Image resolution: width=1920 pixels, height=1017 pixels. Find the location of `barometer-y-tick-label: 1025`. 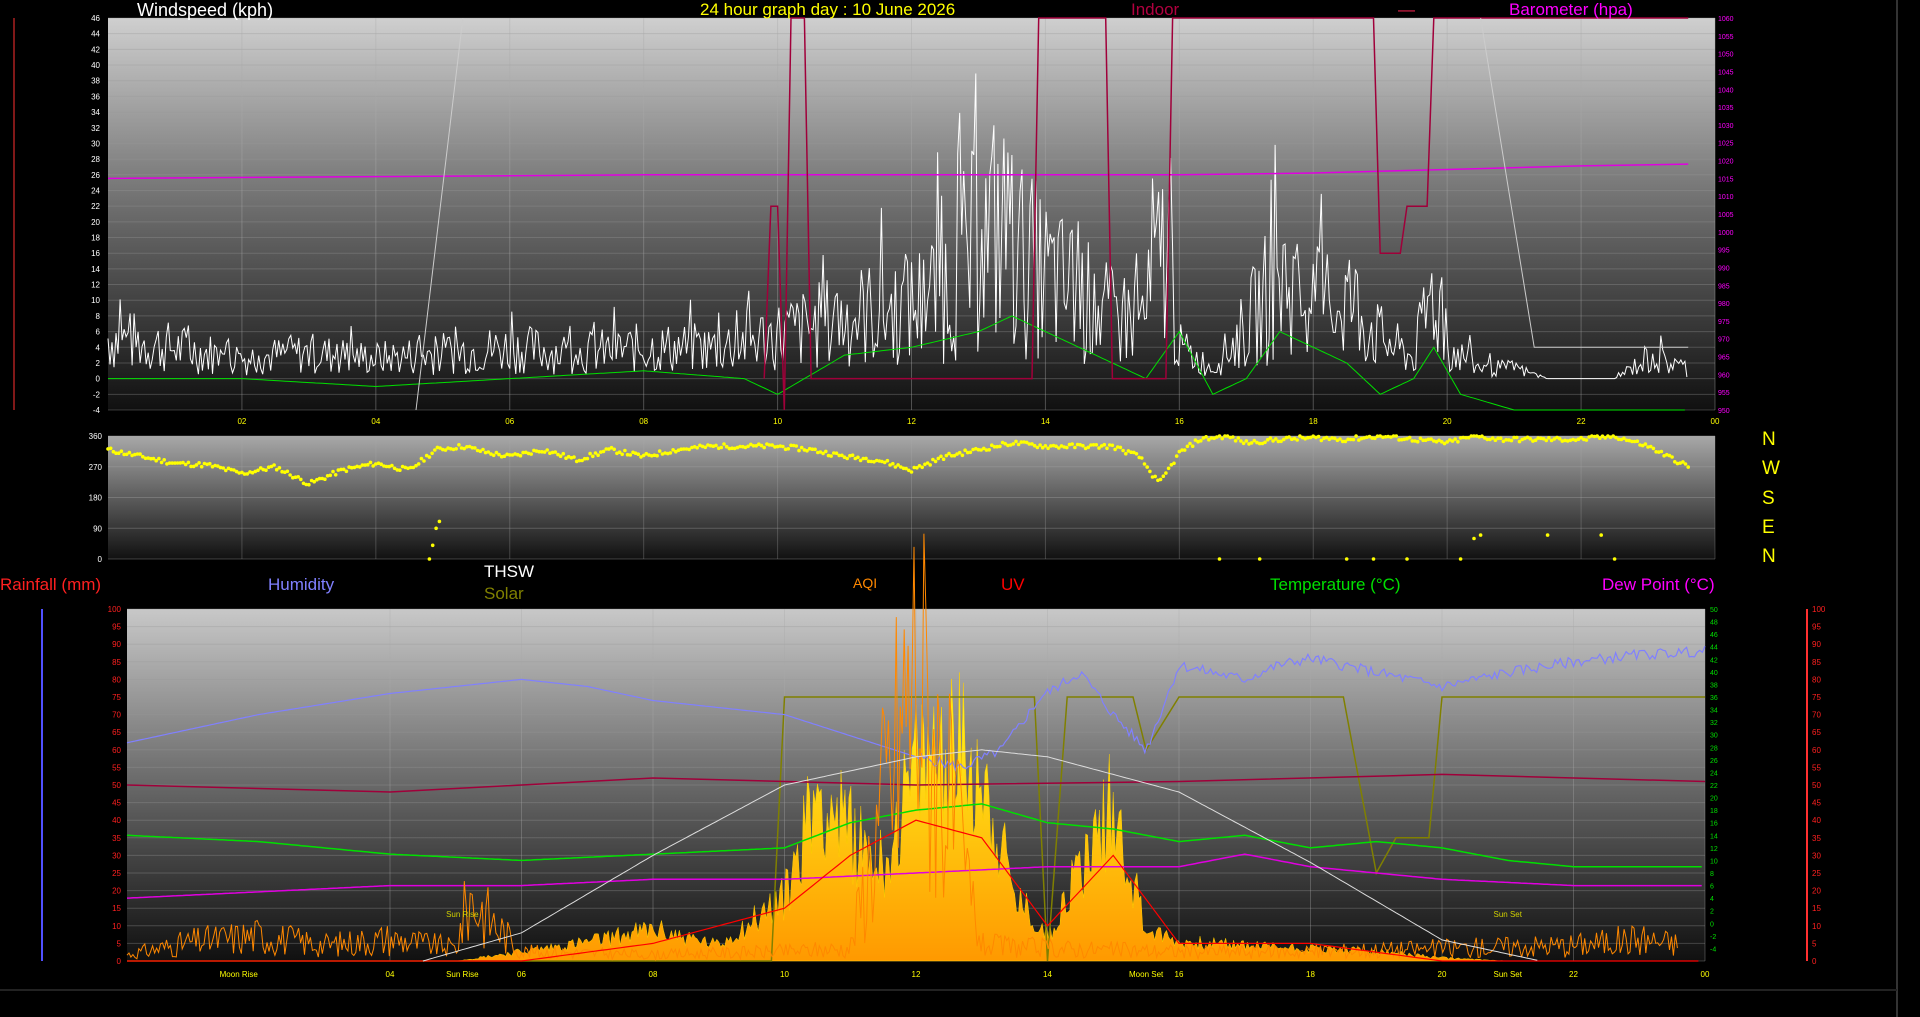

barometer-y-tick-label: 1025 is located at coordinates (1726, 144).